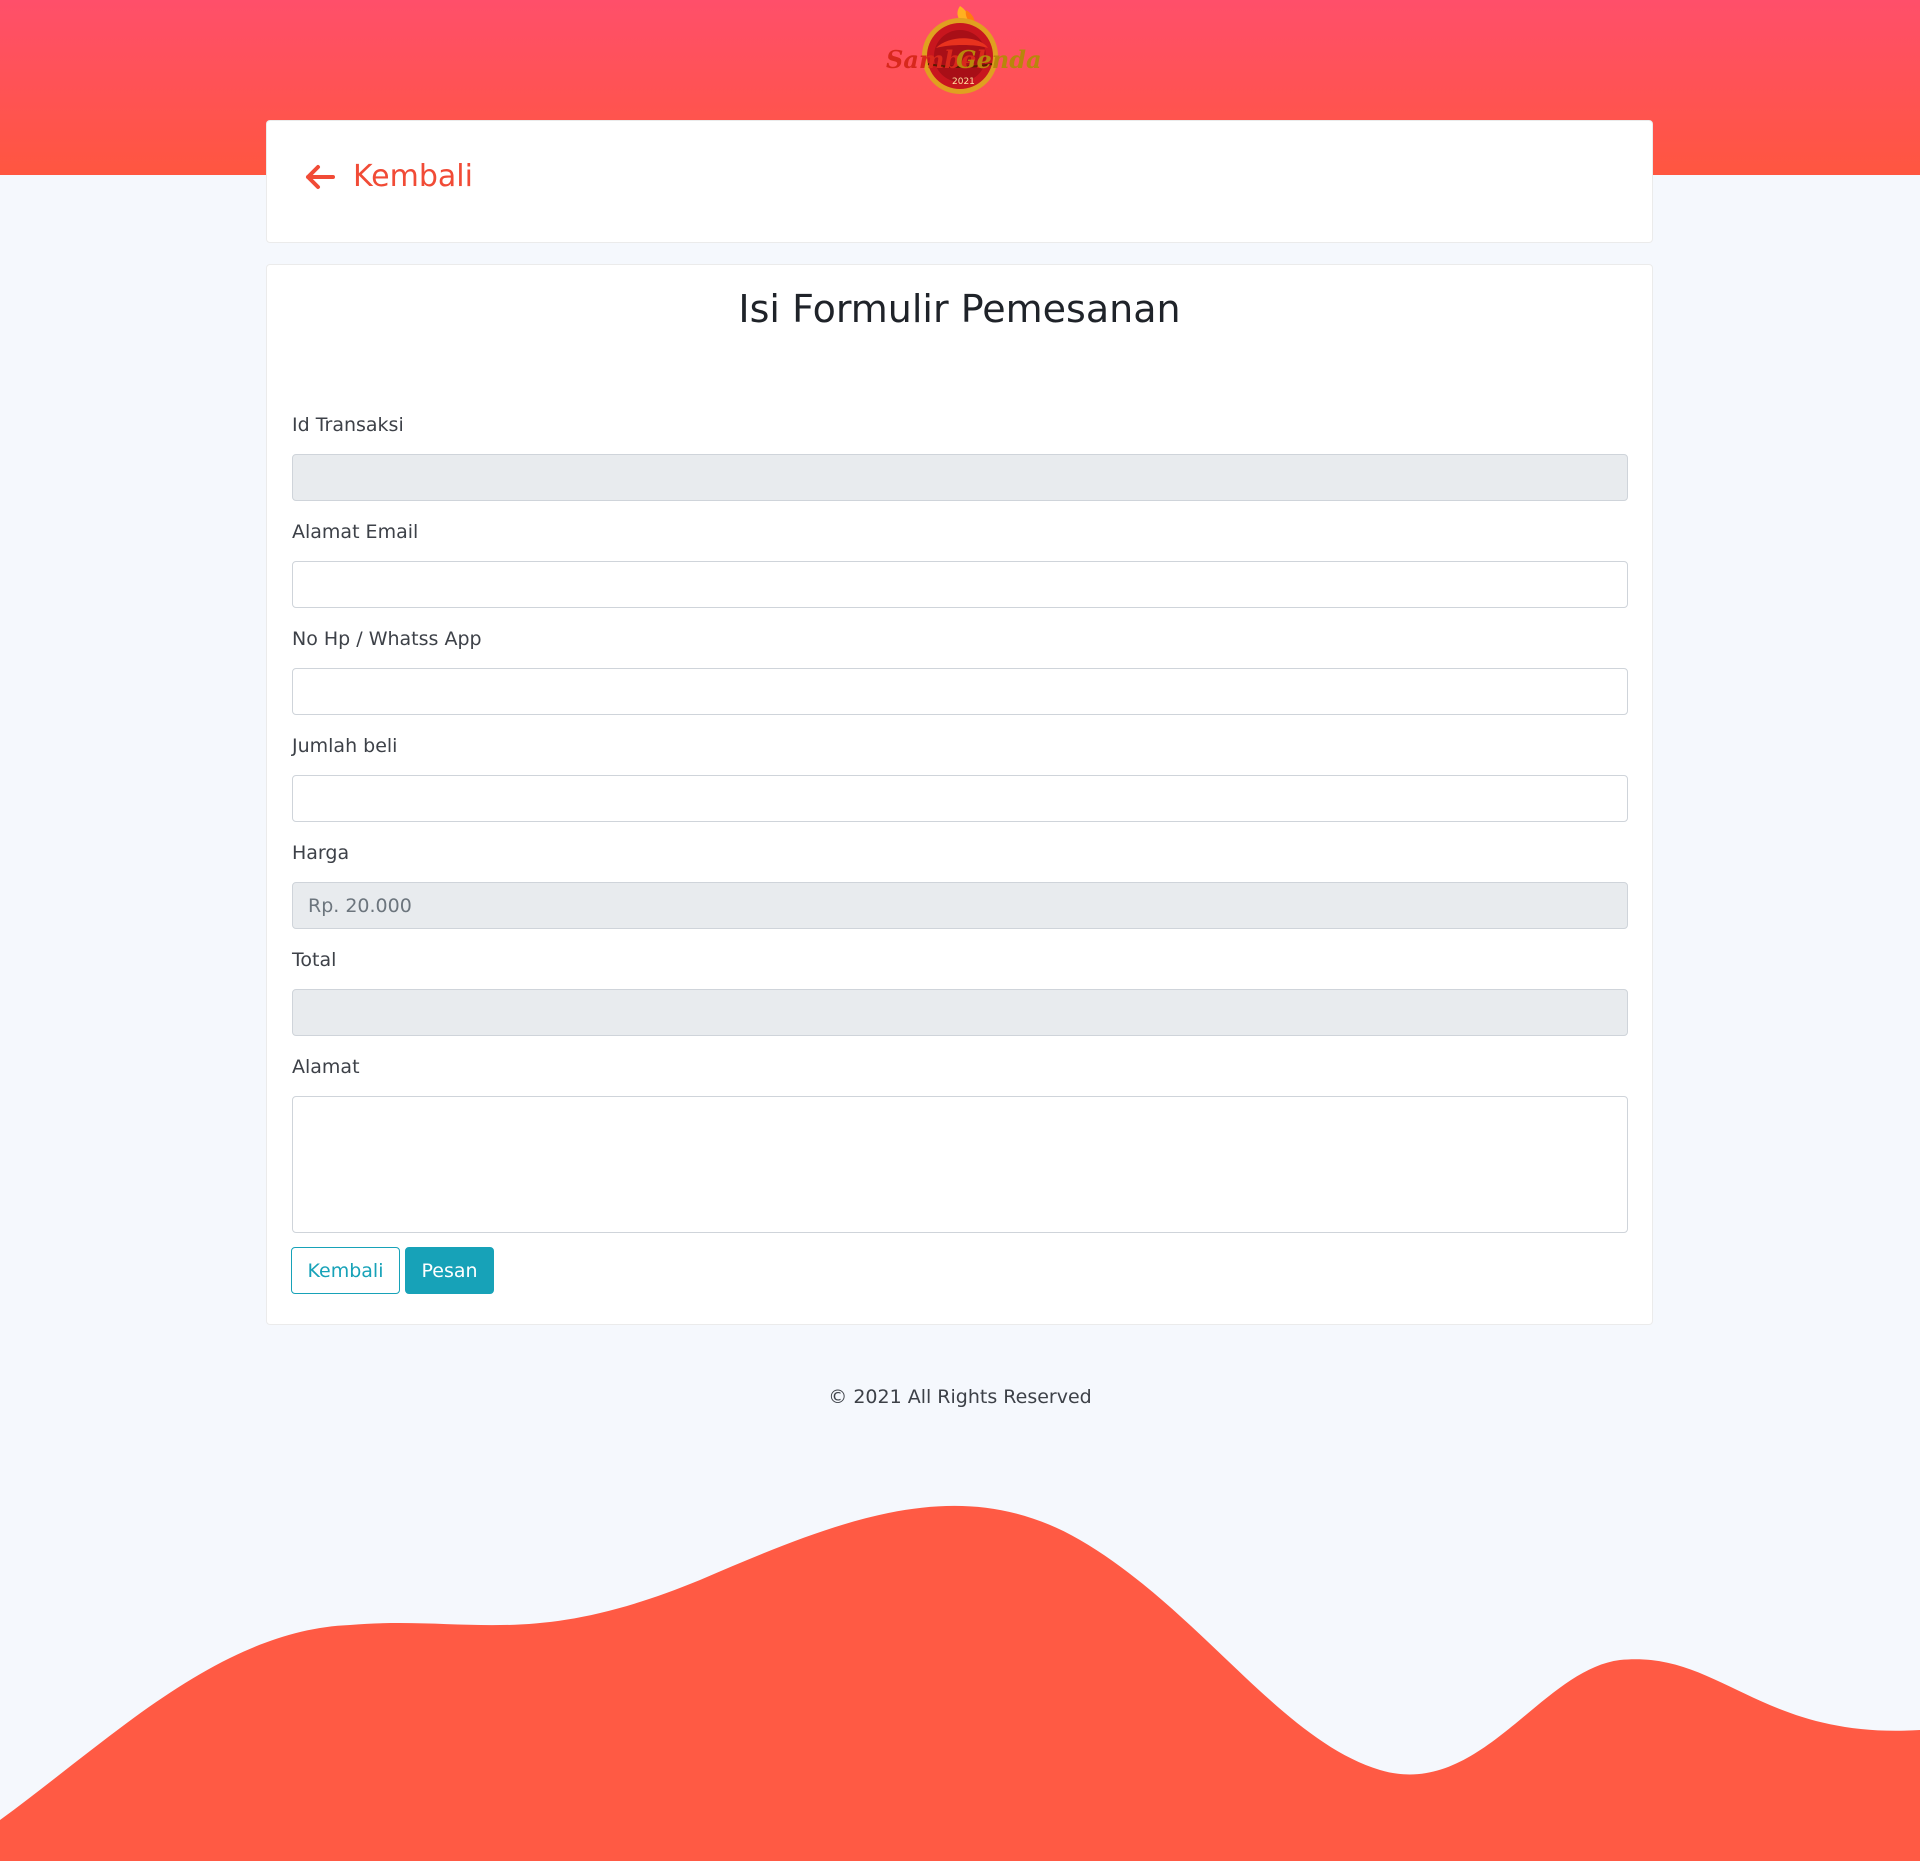 Image resolution: width=1920 pixels, height=1861 pixels. What do you see at coordinates (998, 59) in the screenshot?
I see `svg-text: Gendang` at bounding box center [998, 59].